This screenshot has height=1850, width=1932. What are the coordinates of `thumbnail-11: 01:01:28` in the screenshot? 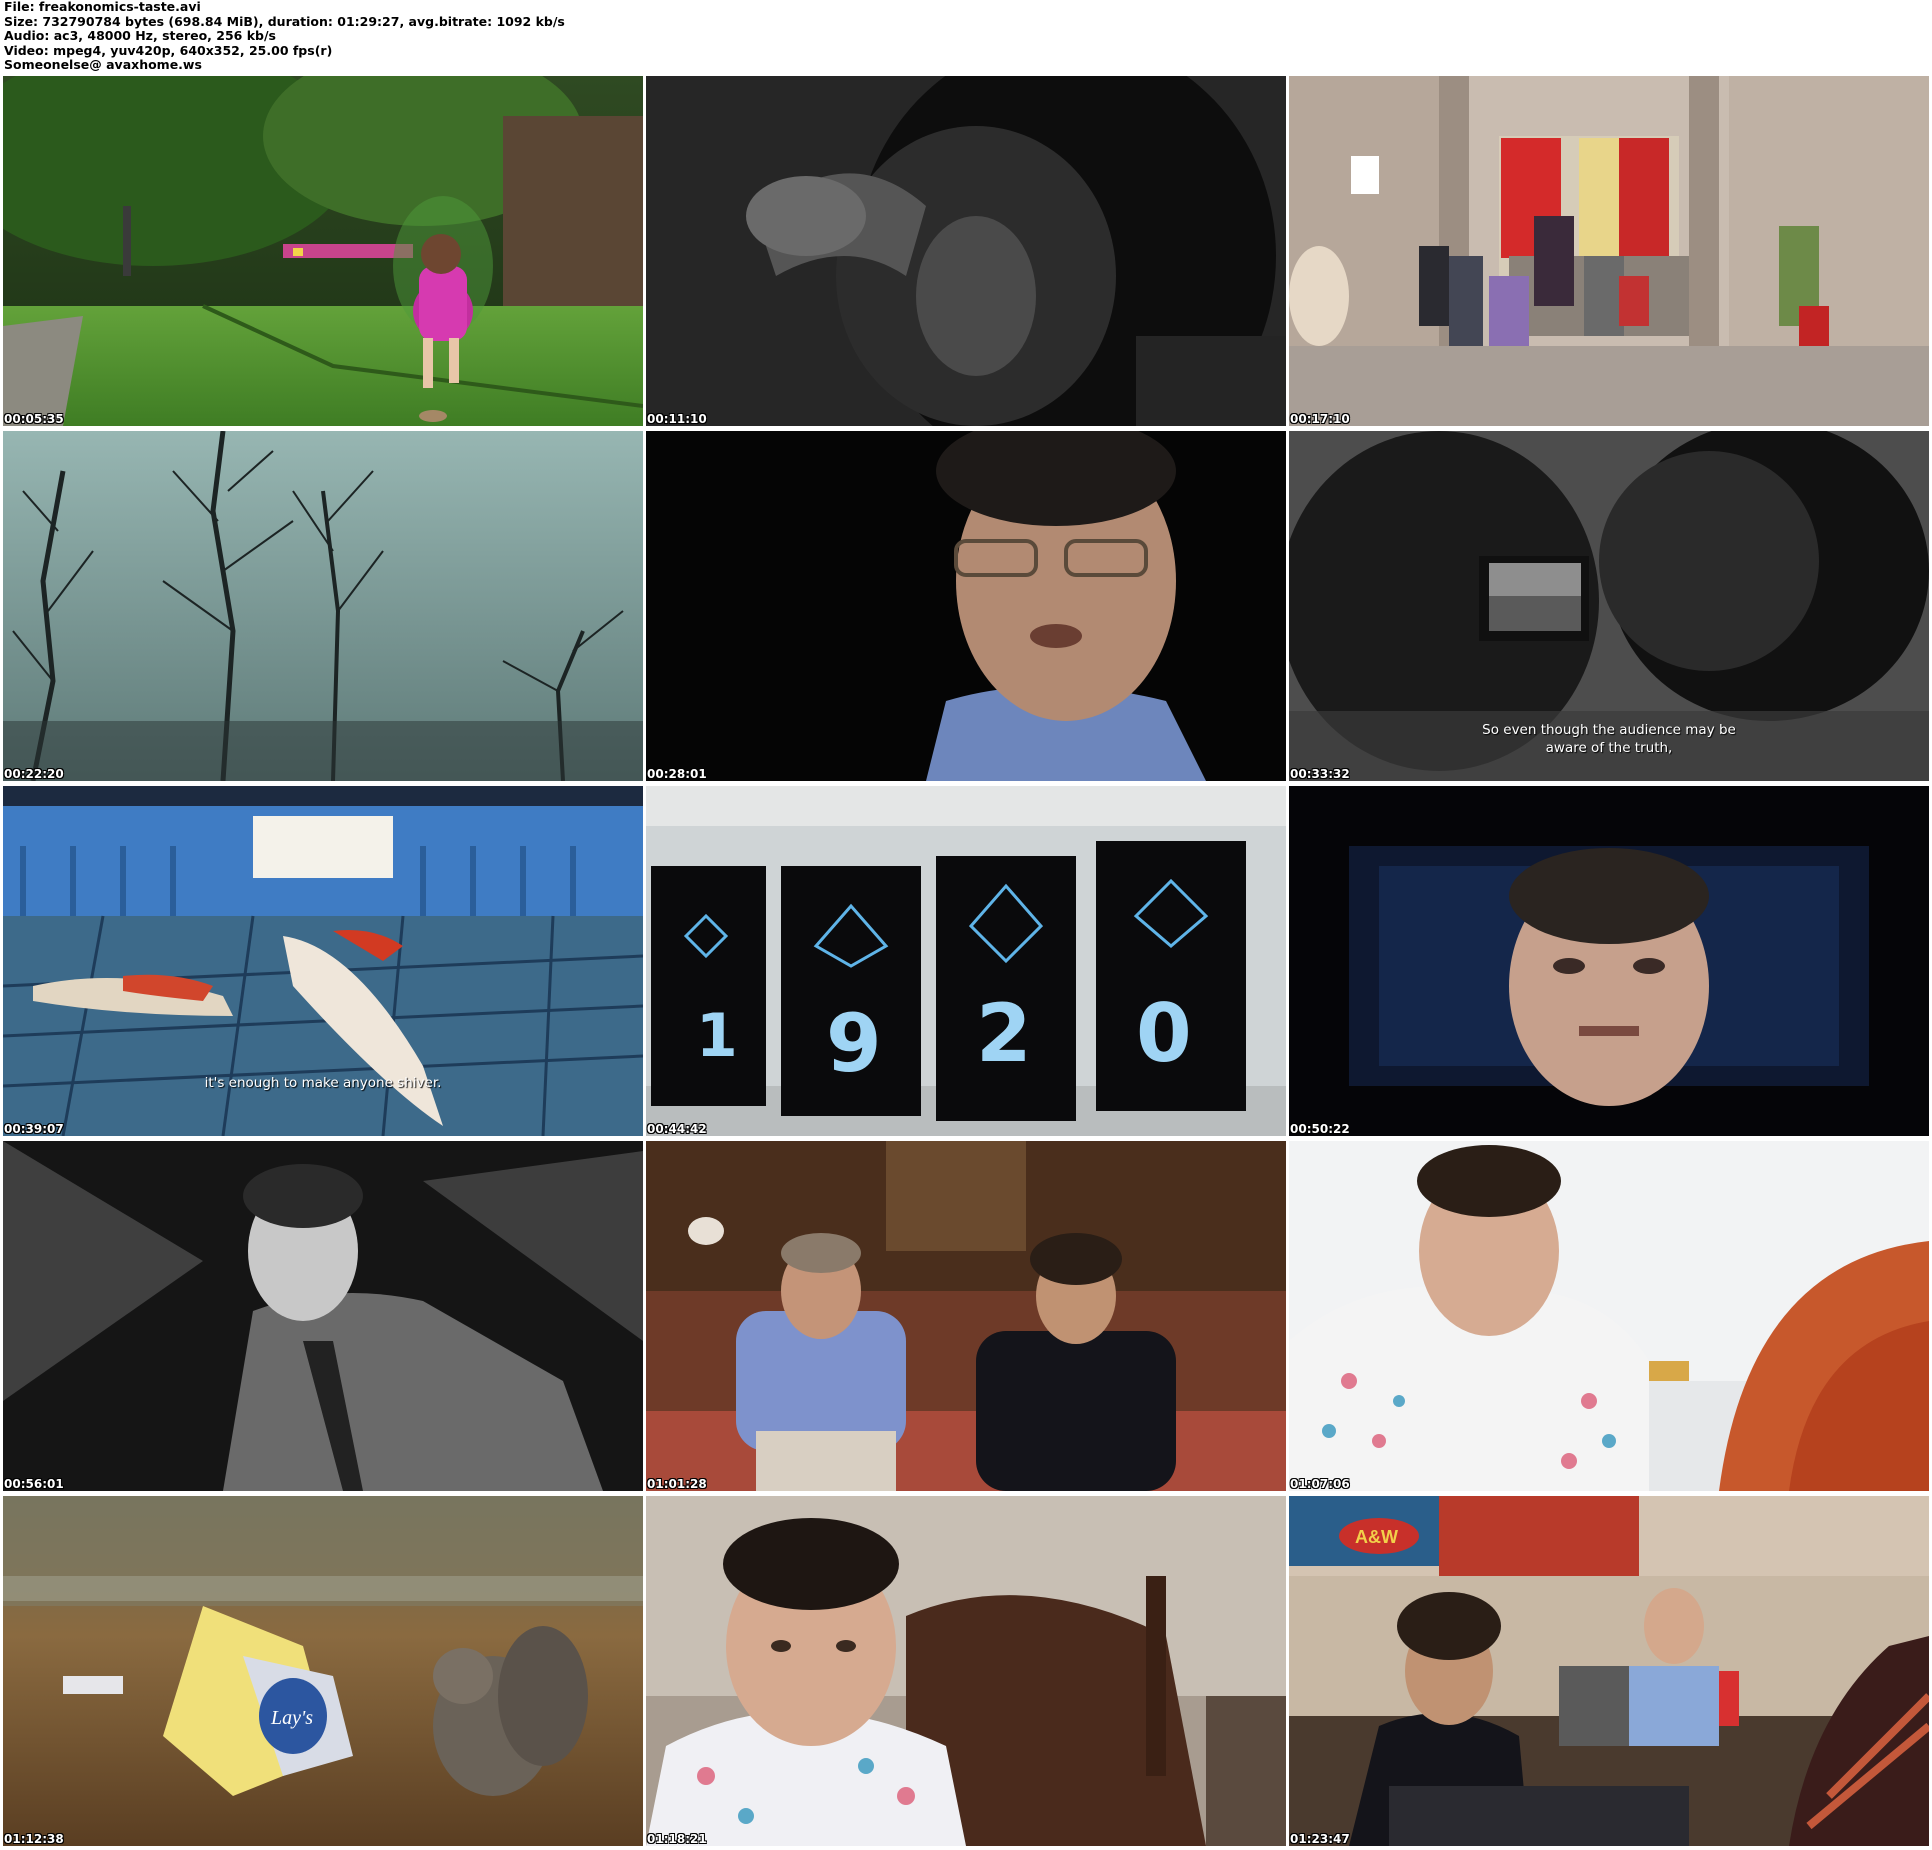 It's located at (966, 1316).